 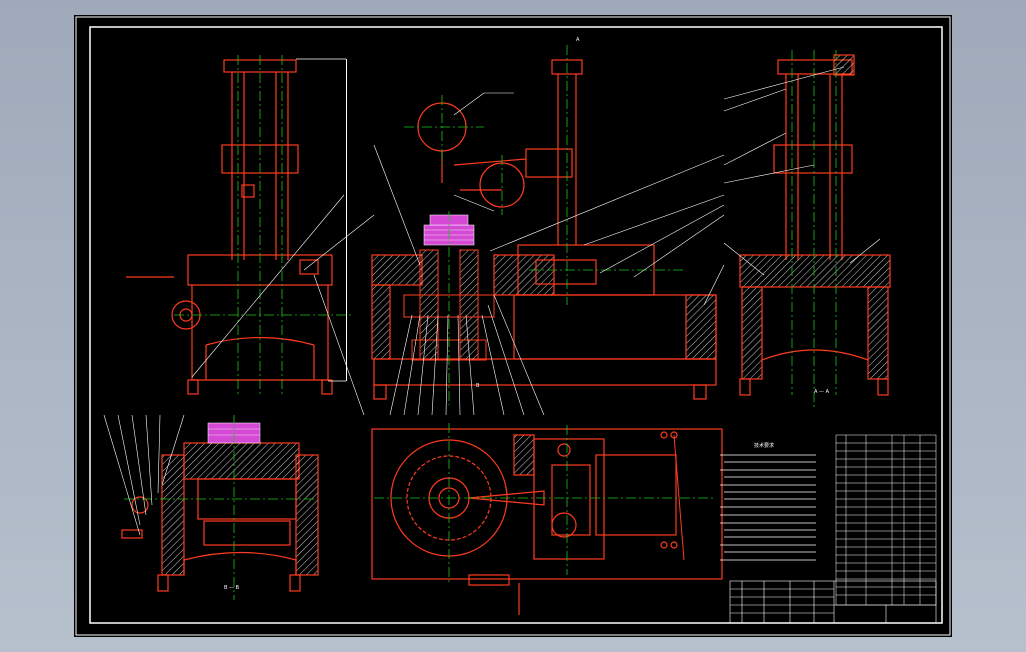 I want to click on section-mark-b: B, so click(x=478, y=386).